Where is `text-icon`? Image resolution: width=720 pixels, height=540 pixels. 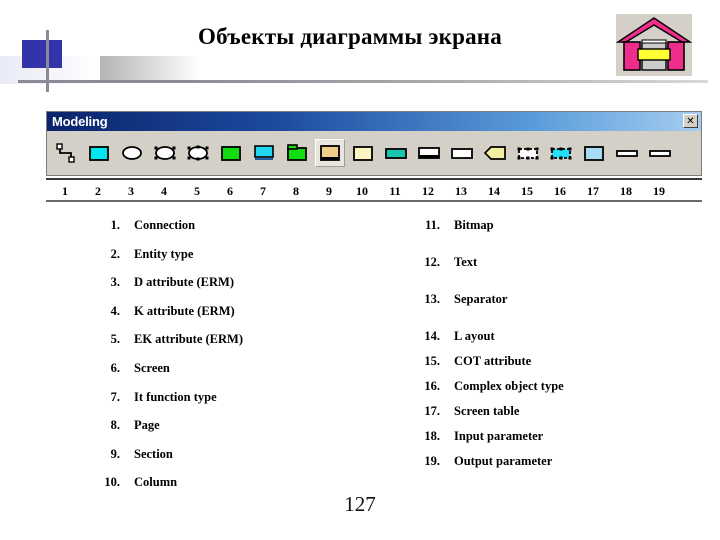 text-icon is located at coordinates (429, 153).